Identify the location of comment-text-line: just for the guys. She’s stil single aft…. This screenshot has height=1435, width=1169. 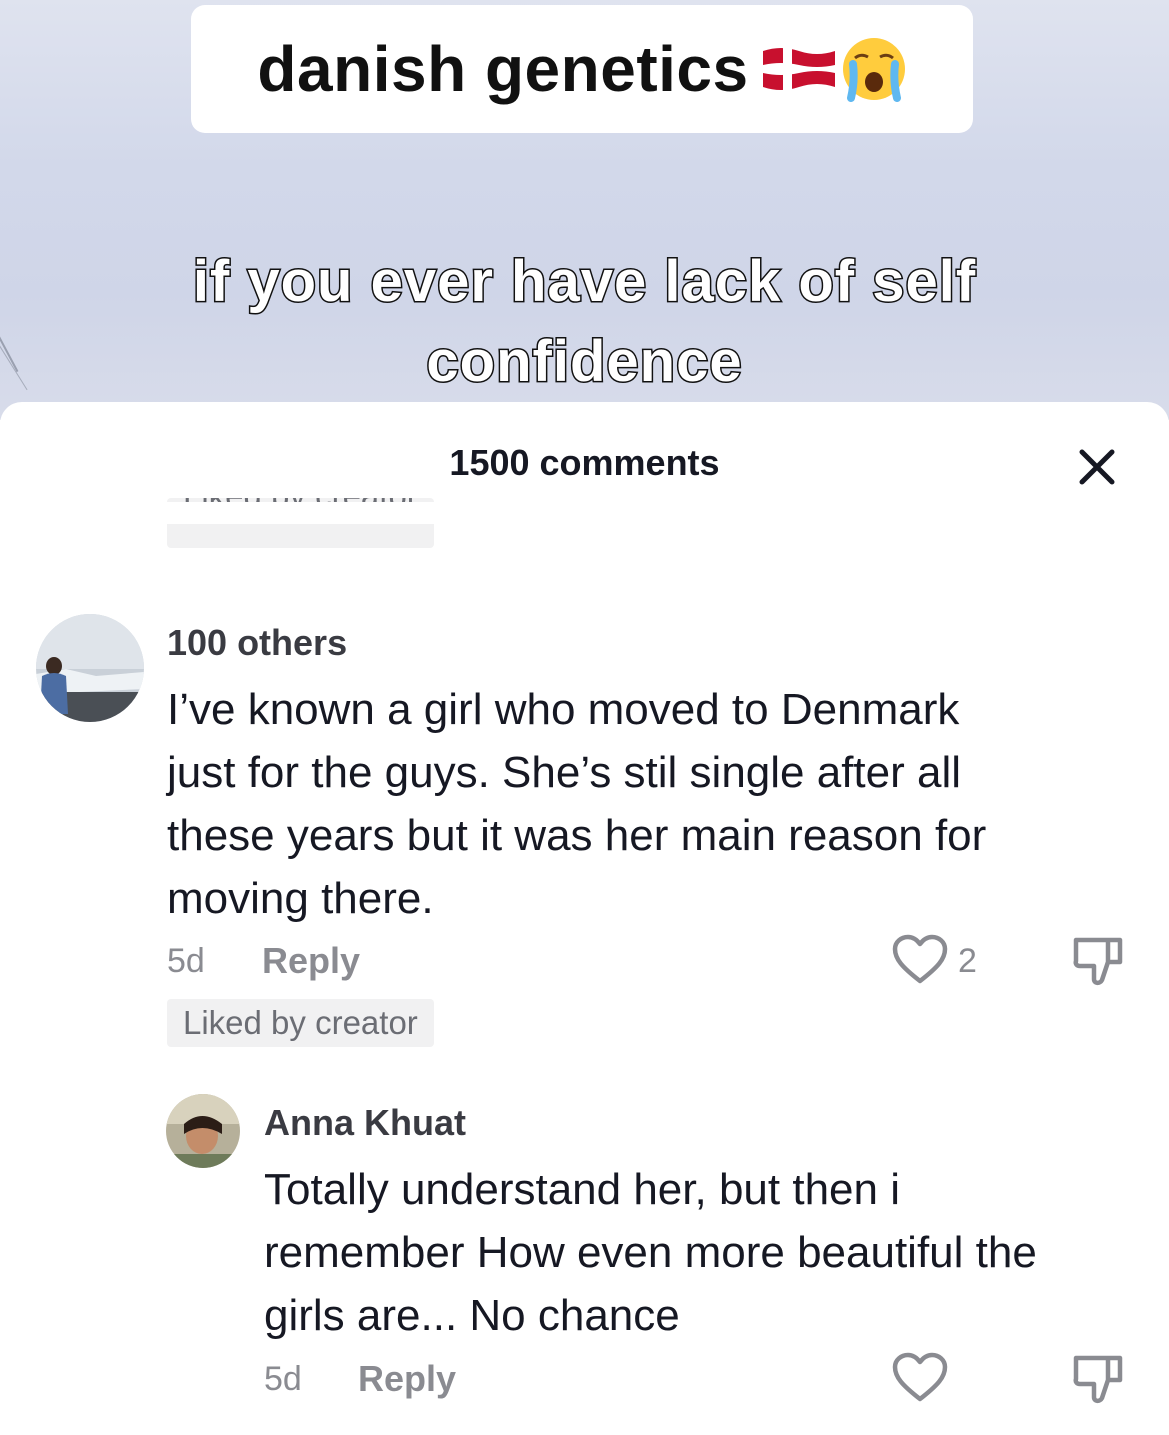
(564, 772).